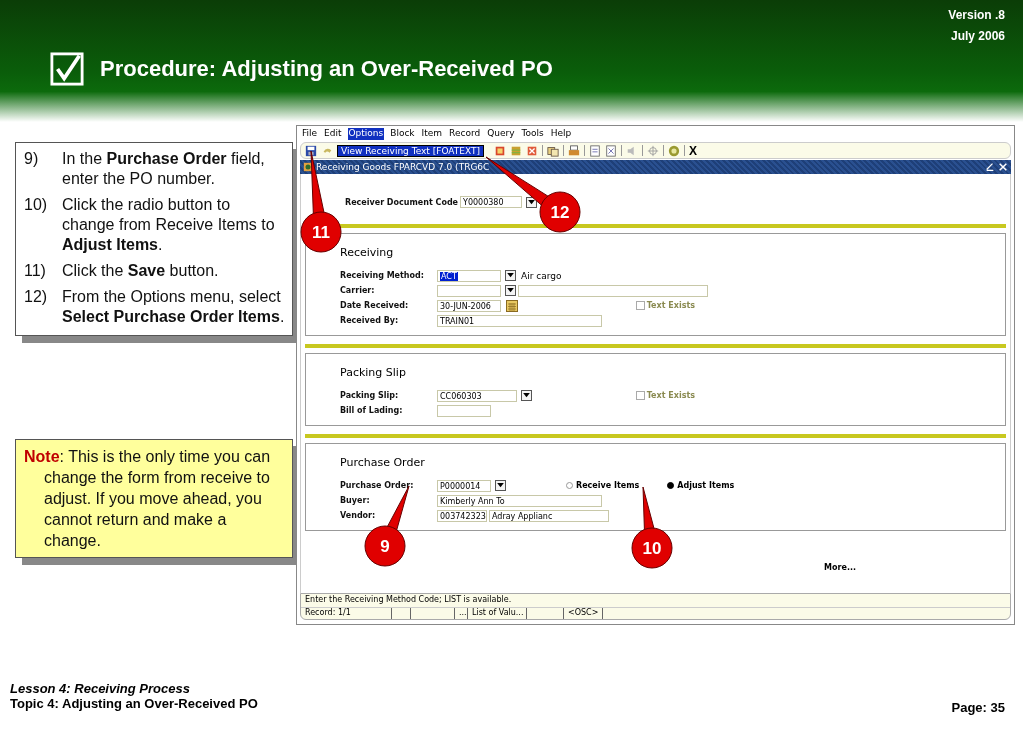 Image resolution: width=1023 pixels, height=731 pixels. What do you see at coordinates (978, 707) in the screenshot?
I see `page-number: Page: 35` at bounding box center [978, 707].